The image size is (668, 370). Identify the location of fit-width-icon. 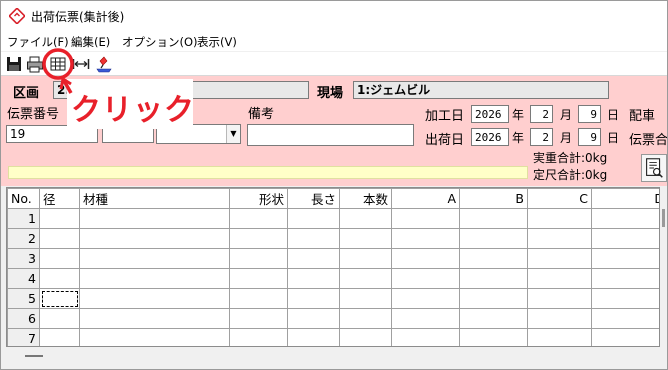
(81, 64).